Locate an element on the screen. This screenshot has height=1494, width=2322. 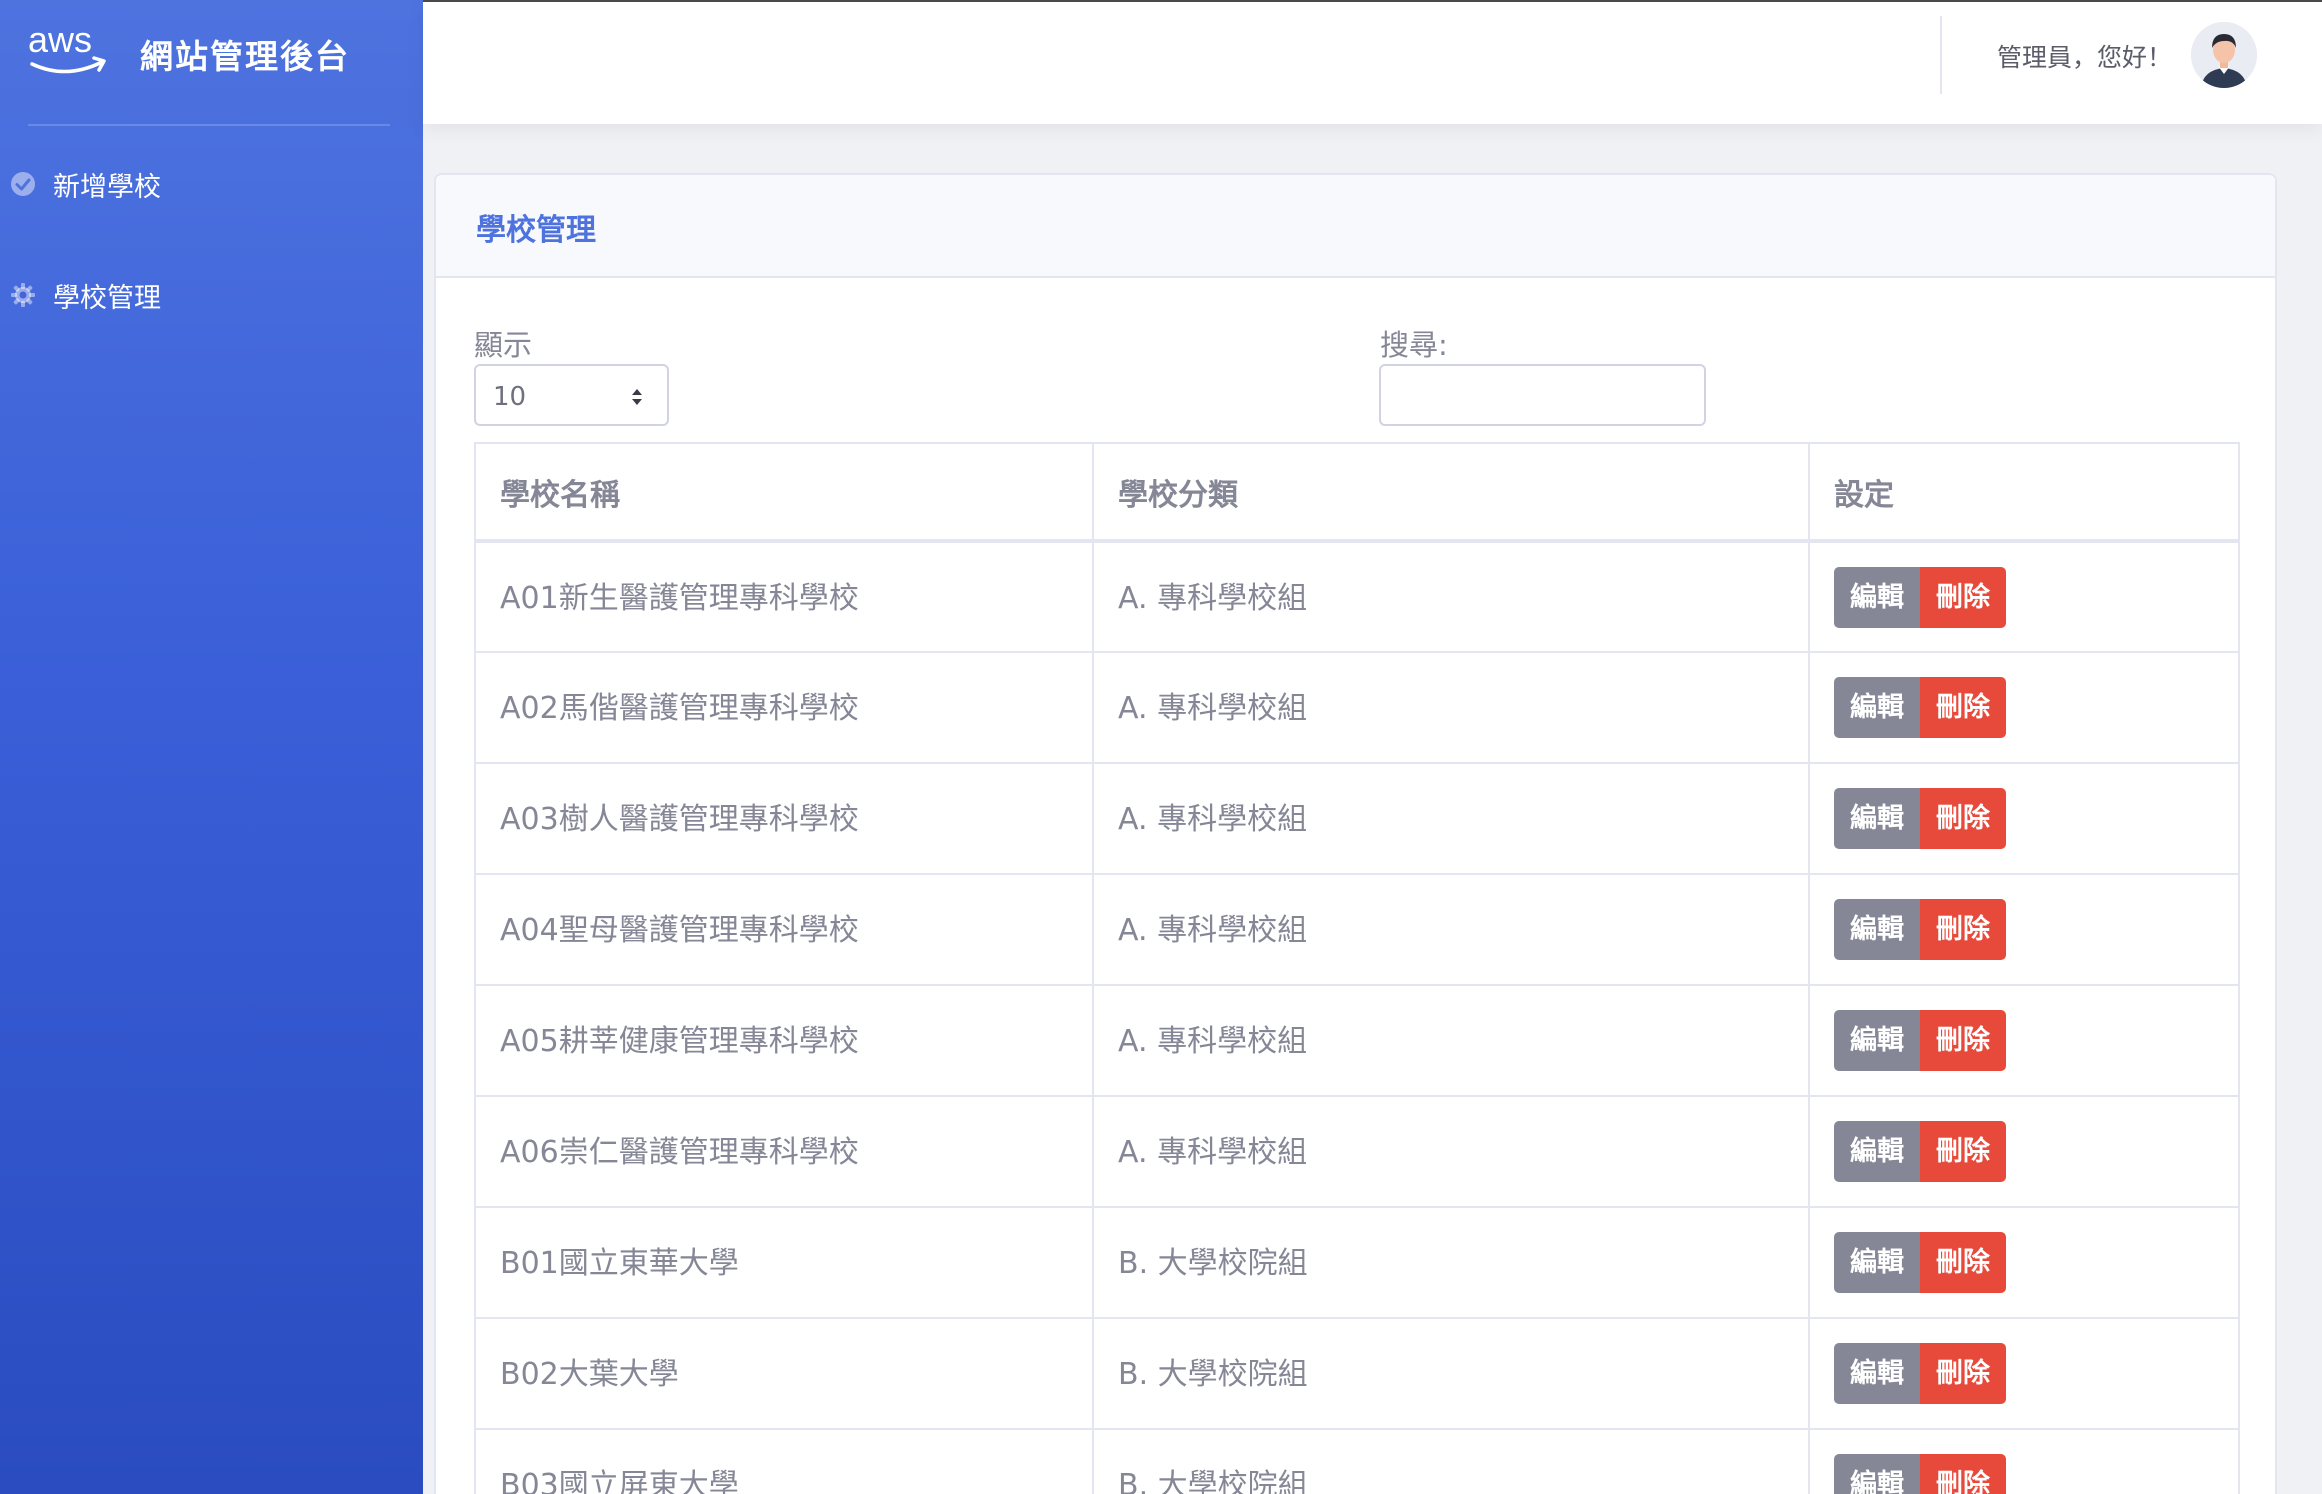
search-label: 搜尋: is located at coordinates (1414, 345).